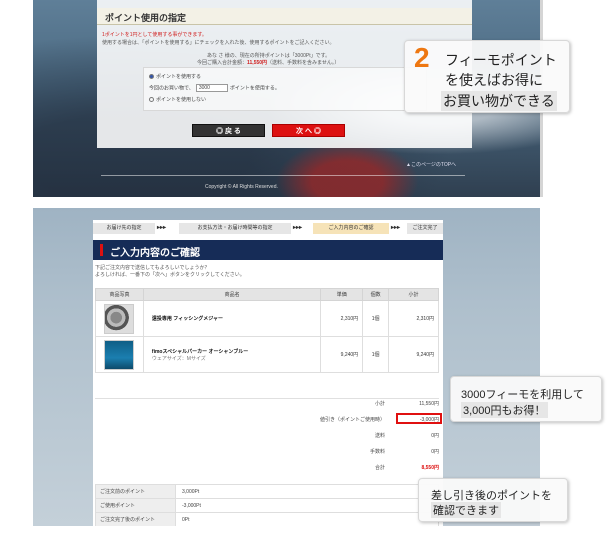 Image resolution: width=607 pixels, height=534 pixels. What do you see at coordinates (352, 420) in the screenshot?
I see `summary-label: 値引き（ポイントご使用時）` at bounding box center [352, 420].